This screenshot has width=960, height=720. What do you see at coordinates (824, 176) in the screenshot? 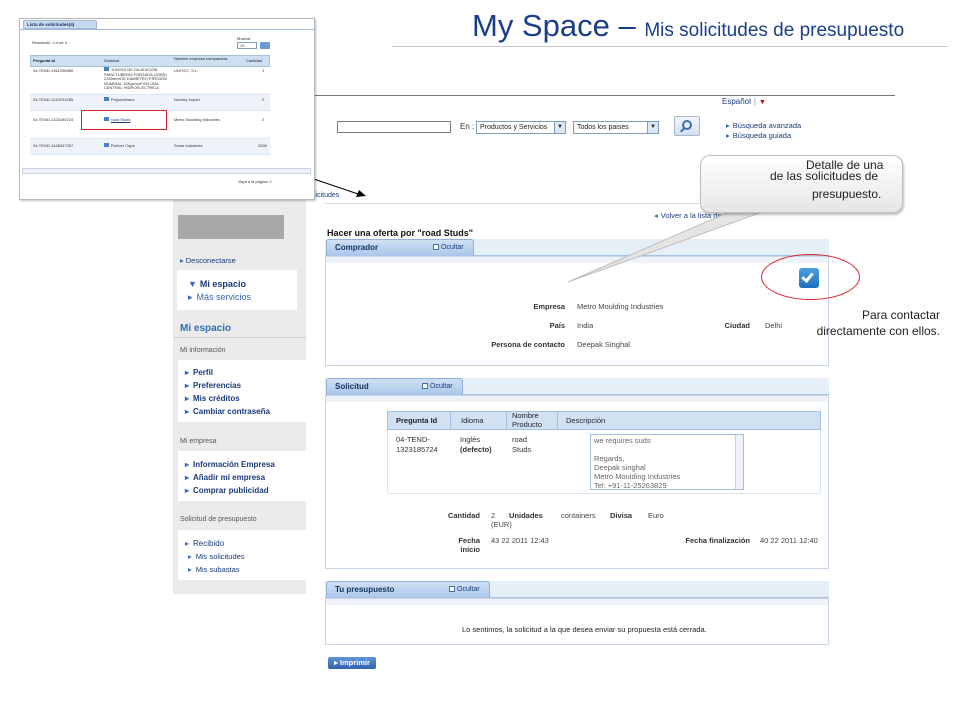
I see `callout-text: de las solicitudes de` at bounding box center [824, 176].